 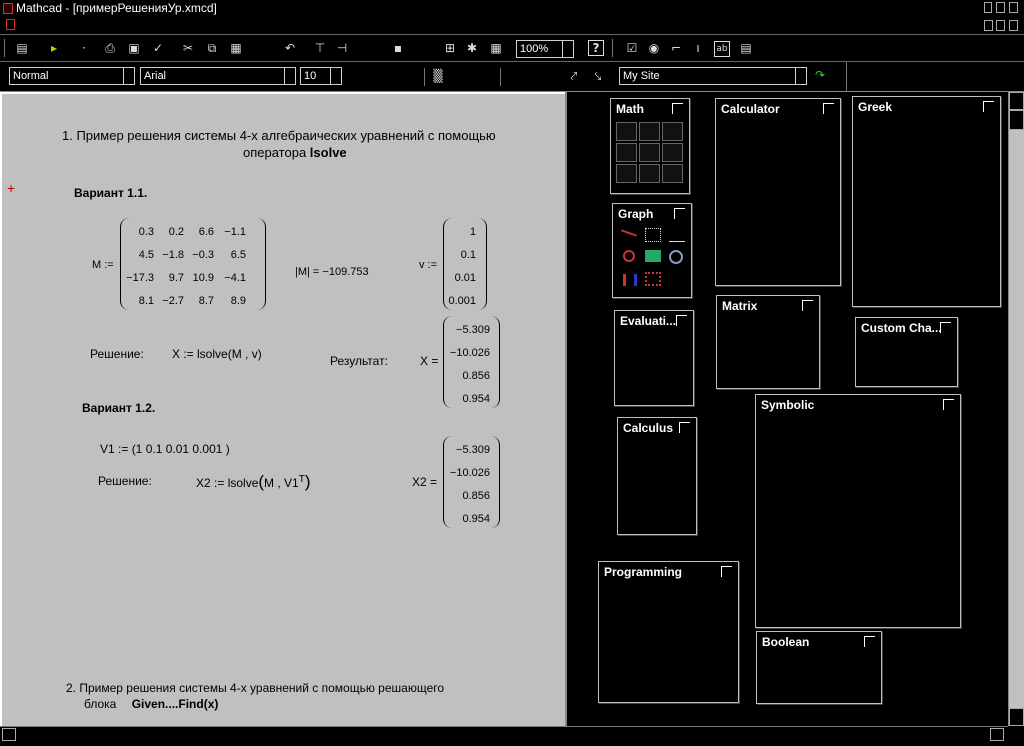 What do you see at coordinates (158, 49) in the screenshot?
I see `spellcheck-icon: ✓` at bounding box center [158, 49].